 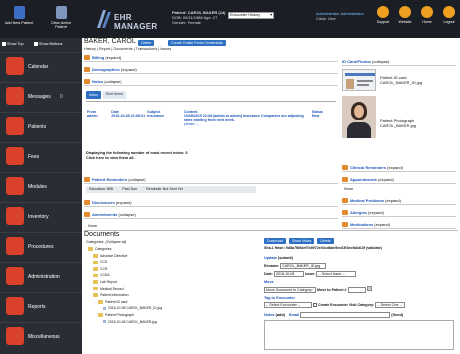 I want to click on id-card-section: ID Card/Photos (collapse), so click(x=399, y=61).